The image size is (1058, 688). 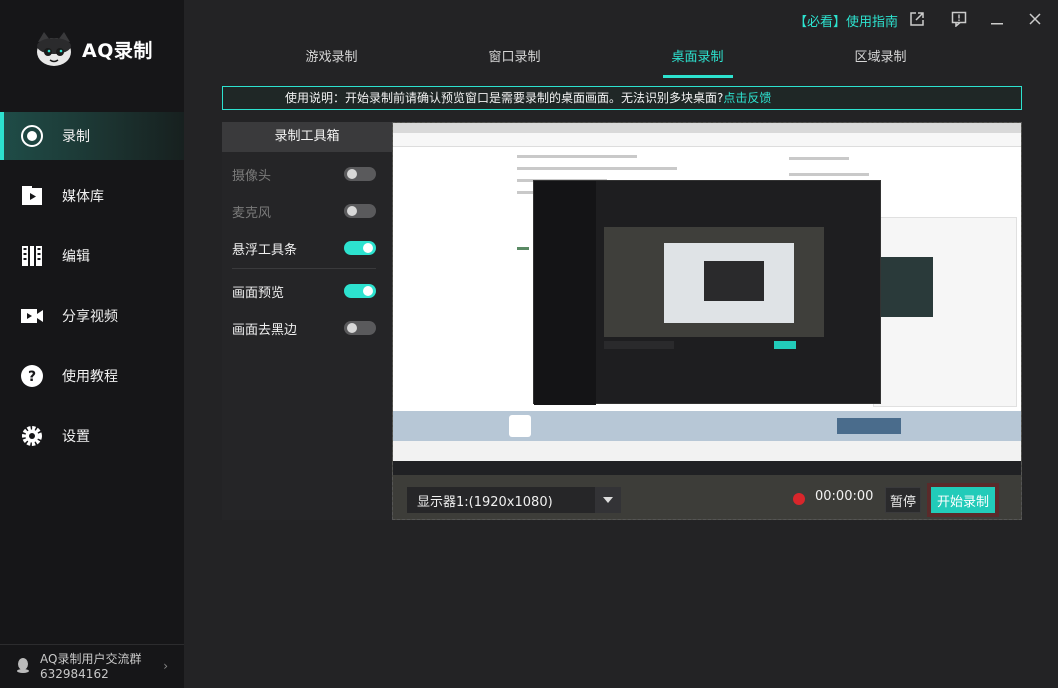 I want to click on logo-mascot-icon, so click(x=54, y=49).